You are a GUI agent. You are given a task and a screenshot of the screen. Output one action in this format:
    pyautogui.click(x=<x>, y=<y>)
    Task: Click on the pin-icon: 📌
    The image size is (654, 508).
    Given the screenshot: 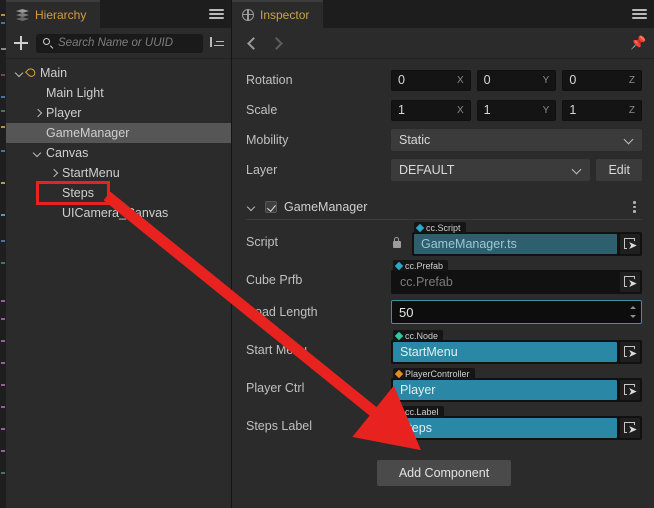 What is the action you would take?
    pyautogui.click(x=638, y=43)
    